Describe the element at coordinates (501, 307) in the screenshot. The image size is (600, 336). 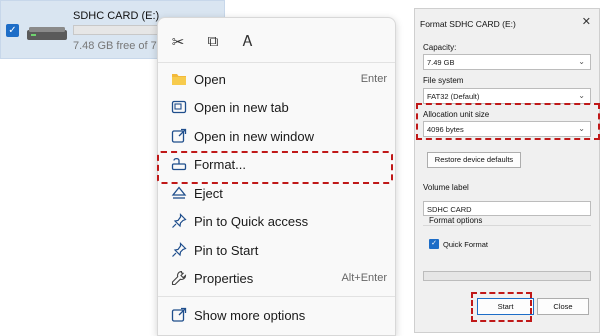
I see `start-highlight` at that location.